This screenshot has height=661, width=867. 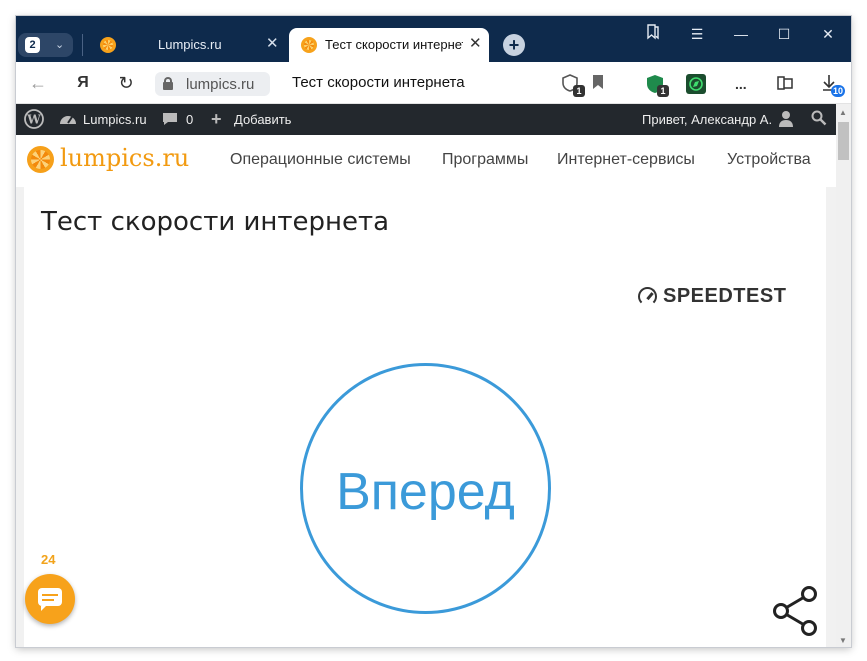 What do you see at coordinates (32, 45) in the screenshot?
I see `tab-count-badge: 2` at bounding box center [32, 45].